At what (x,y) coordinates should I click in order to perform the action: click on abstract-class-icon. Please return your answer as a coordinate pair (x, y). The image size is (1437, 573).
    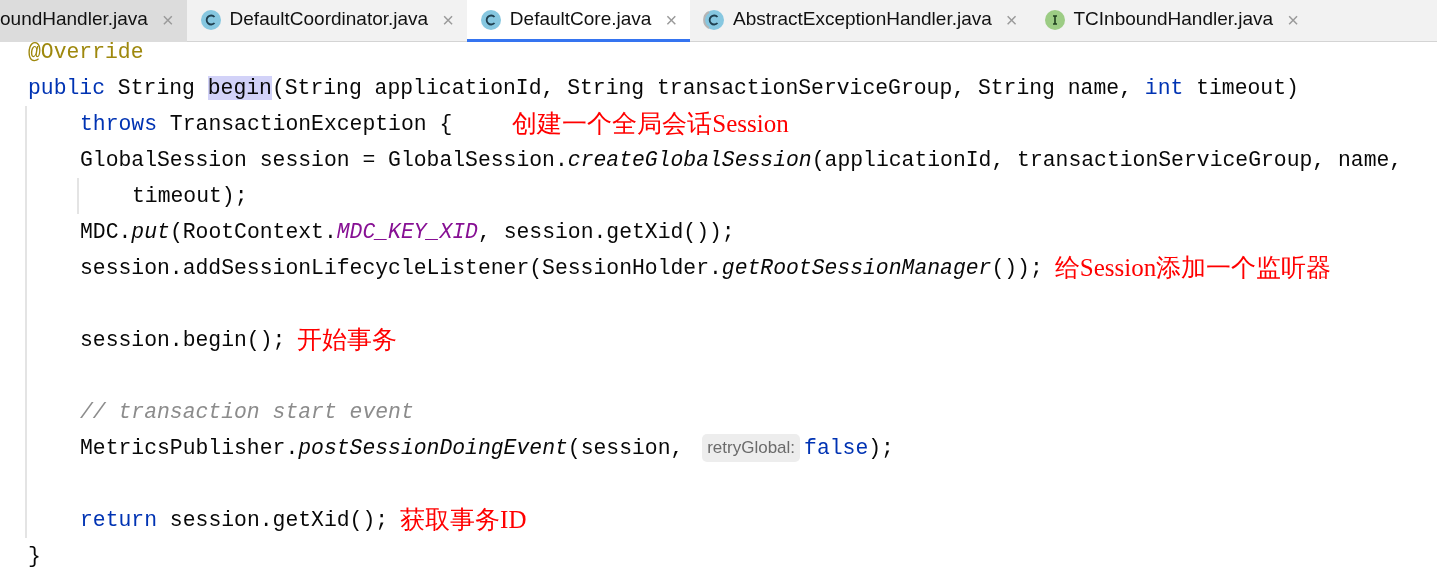
    Looking at the image, I should click on (714, 19).